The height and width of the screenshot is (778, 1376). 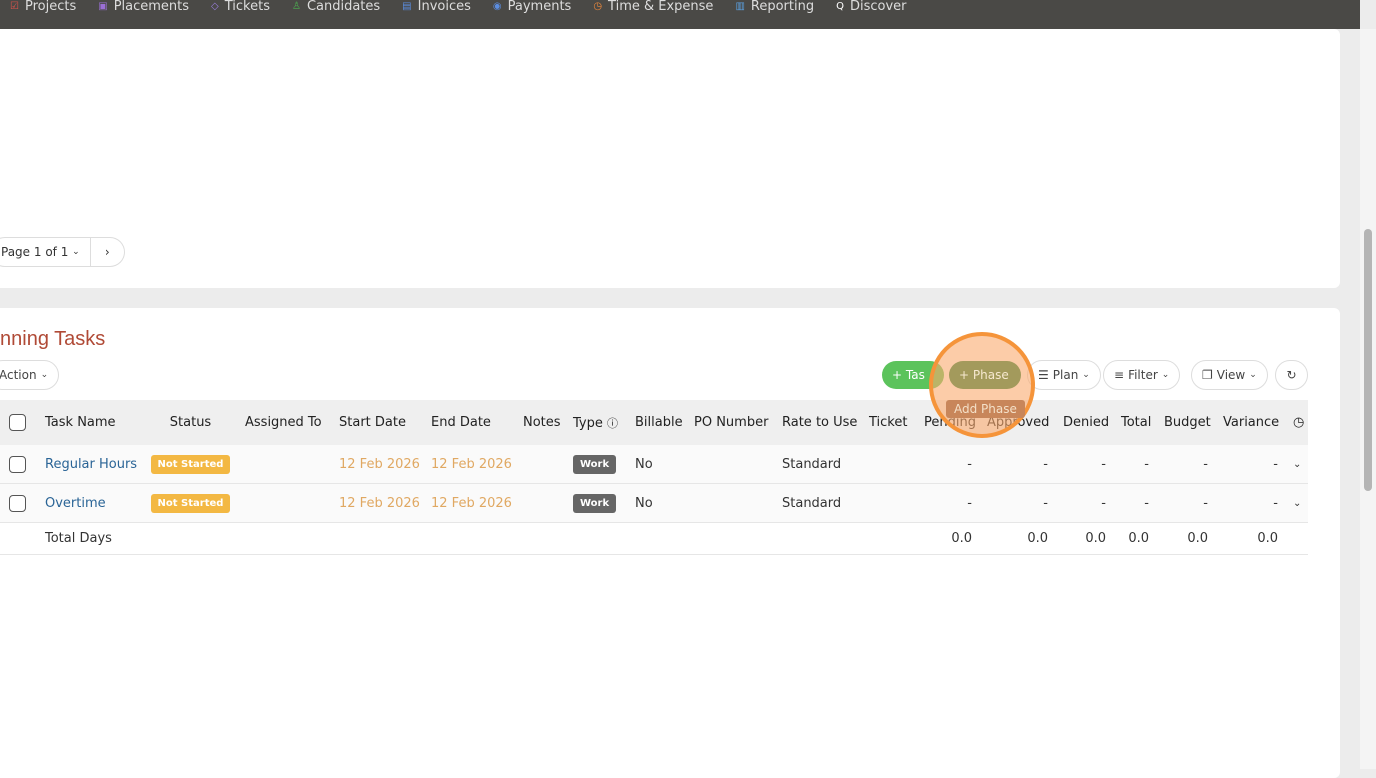 What do you see at coordinates (190, 503) in the screenshot?
I see `status-badge: Not Started` at bounding box center [190, 503].